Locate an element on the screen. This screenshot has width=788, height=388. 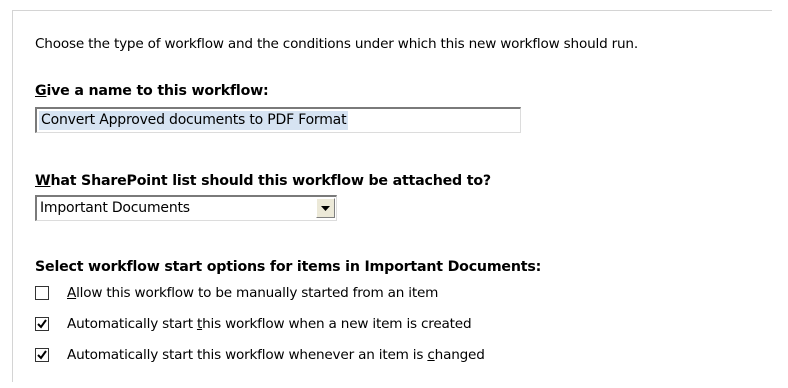
accelerator-key: G is located at coordinates (41, 91).